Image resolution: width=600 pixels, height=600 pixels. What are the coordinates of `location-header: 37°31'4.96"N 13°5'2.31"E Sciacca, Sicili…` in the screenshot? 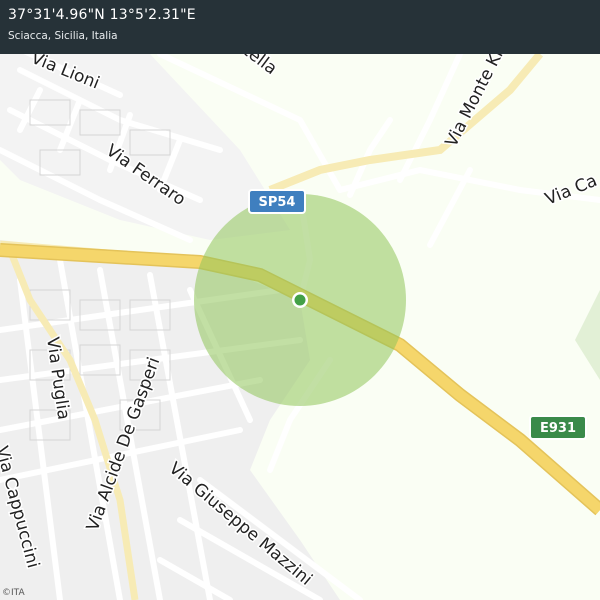 It's located at (300, 27).